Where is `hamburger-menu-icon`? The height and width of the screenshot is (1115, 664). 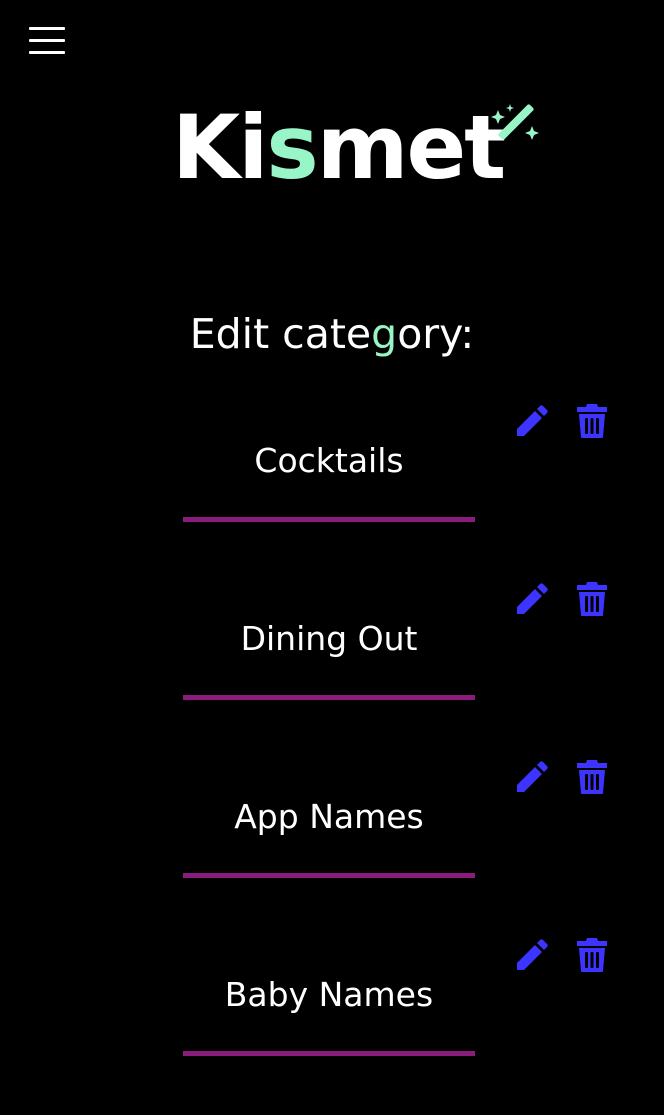 hamburger-menu-icon is located at coordinates (47, 28).